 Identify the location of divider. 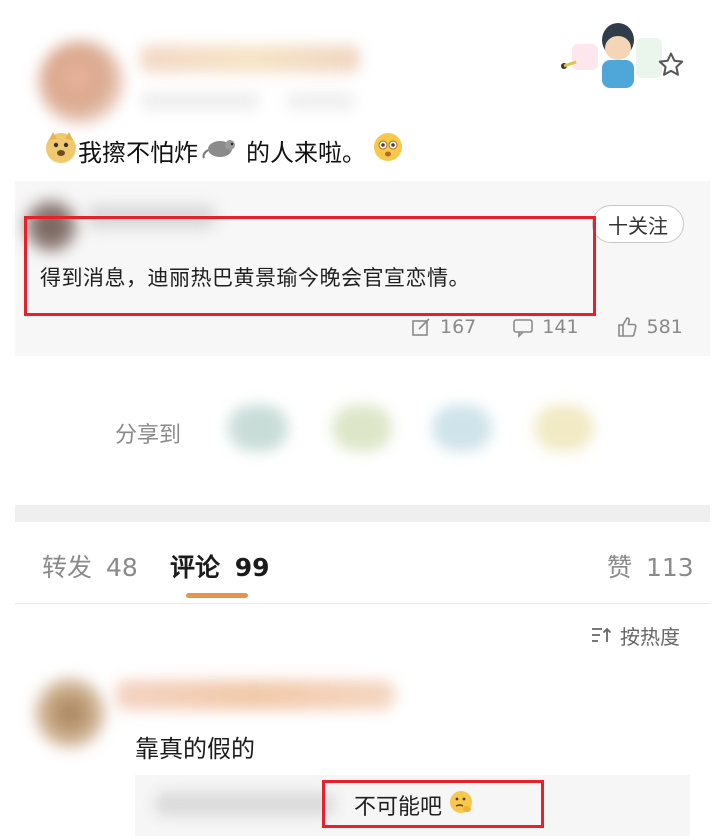
(362, 603).